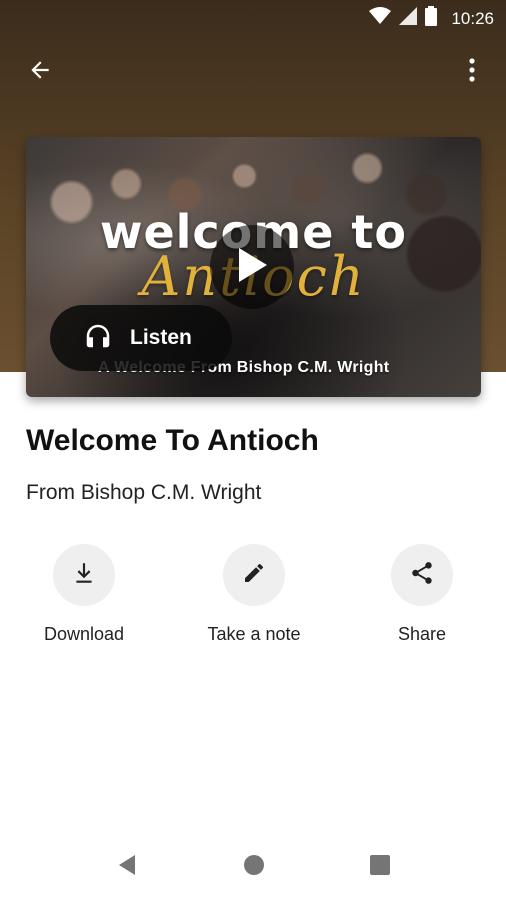 The width and height of the screenshot is (506, 900). I want to click on status-time: 10:26, so click(472, 18).